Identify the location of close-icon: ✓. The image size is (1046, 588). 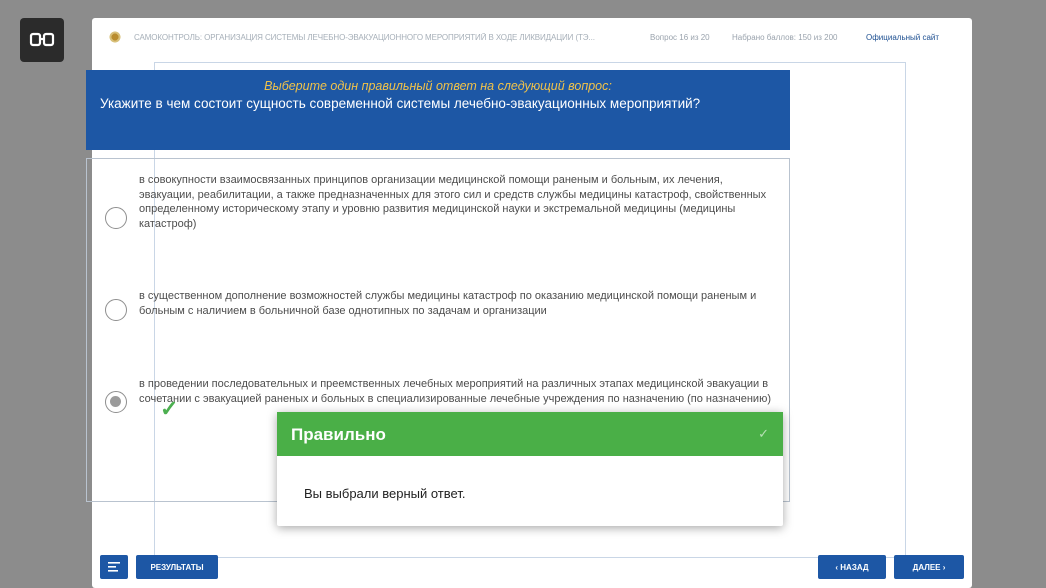
(763, 434).